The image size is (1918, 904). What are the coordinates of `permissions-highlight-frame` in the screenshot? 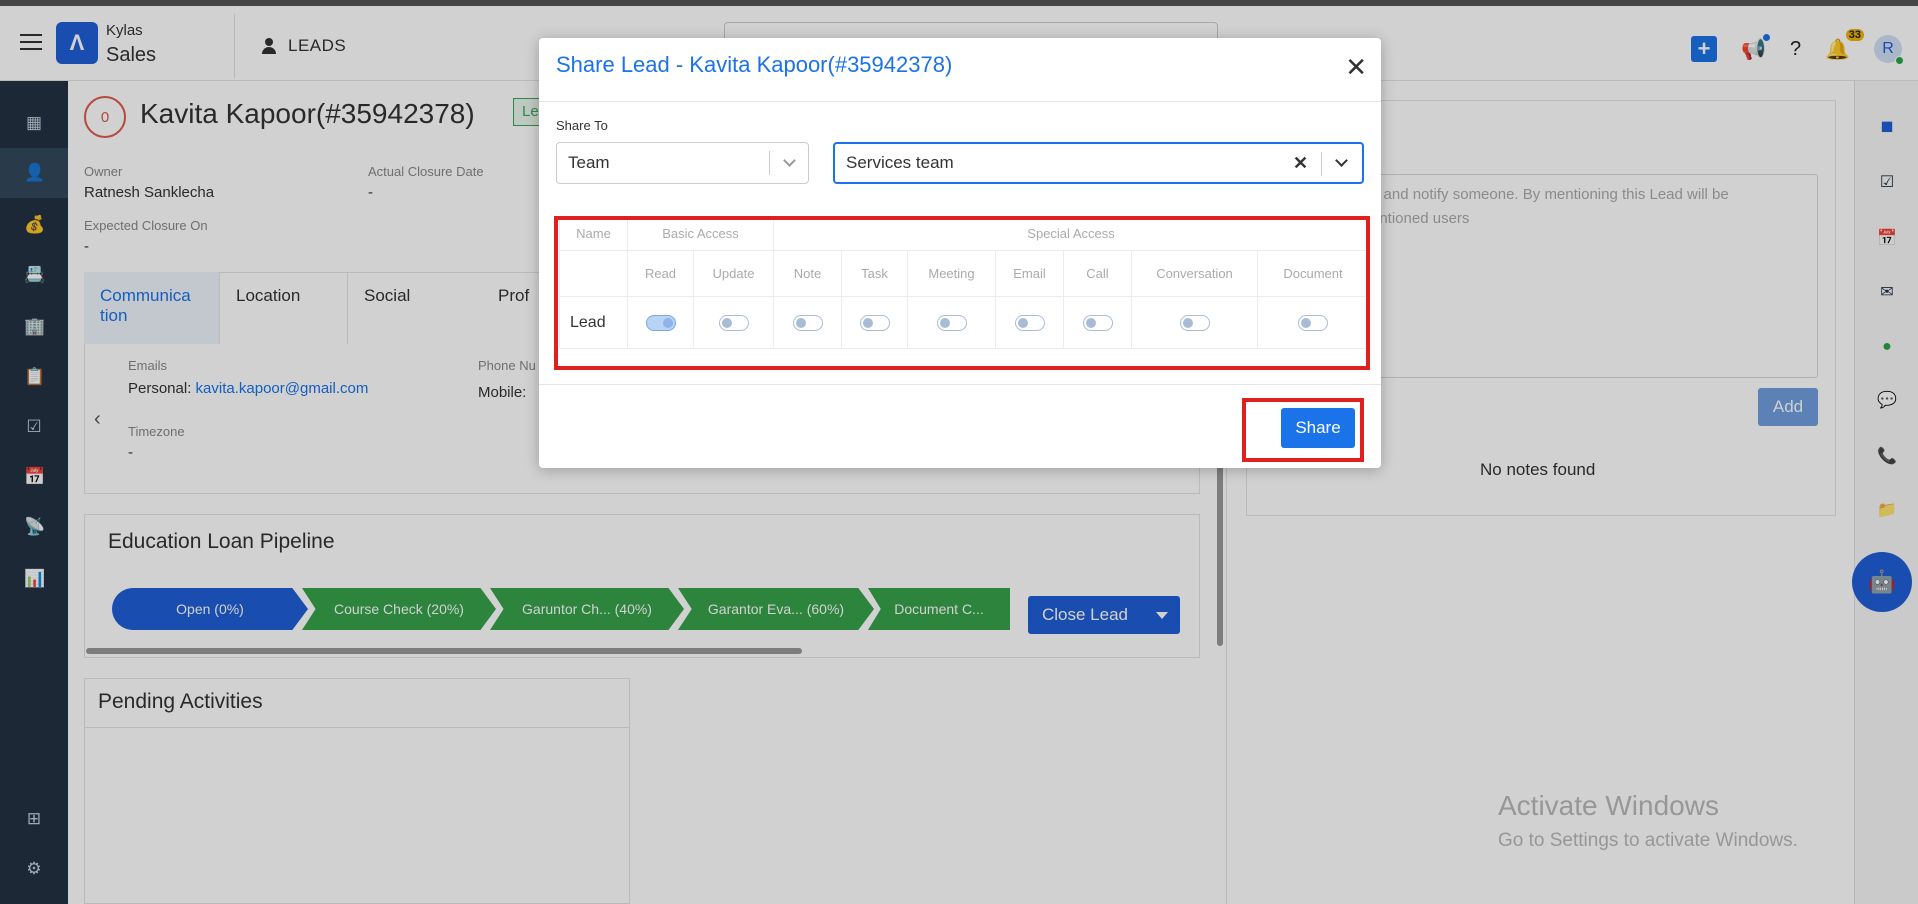 It's located at (962, 293).